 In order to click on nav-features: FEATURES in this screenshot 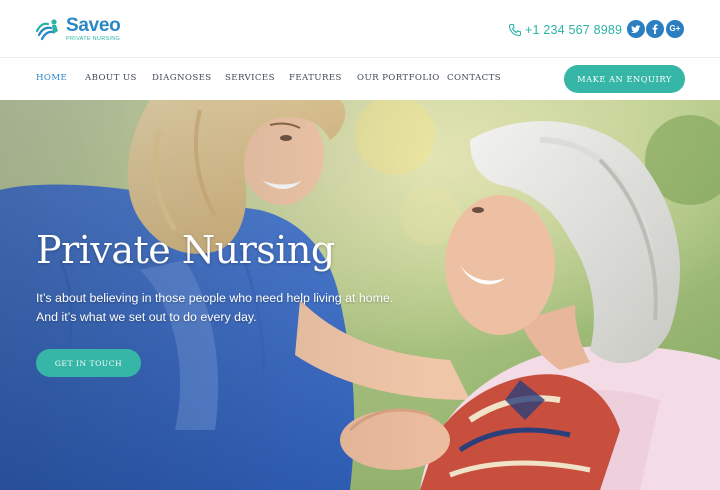, I will do `click(315, 78)`.